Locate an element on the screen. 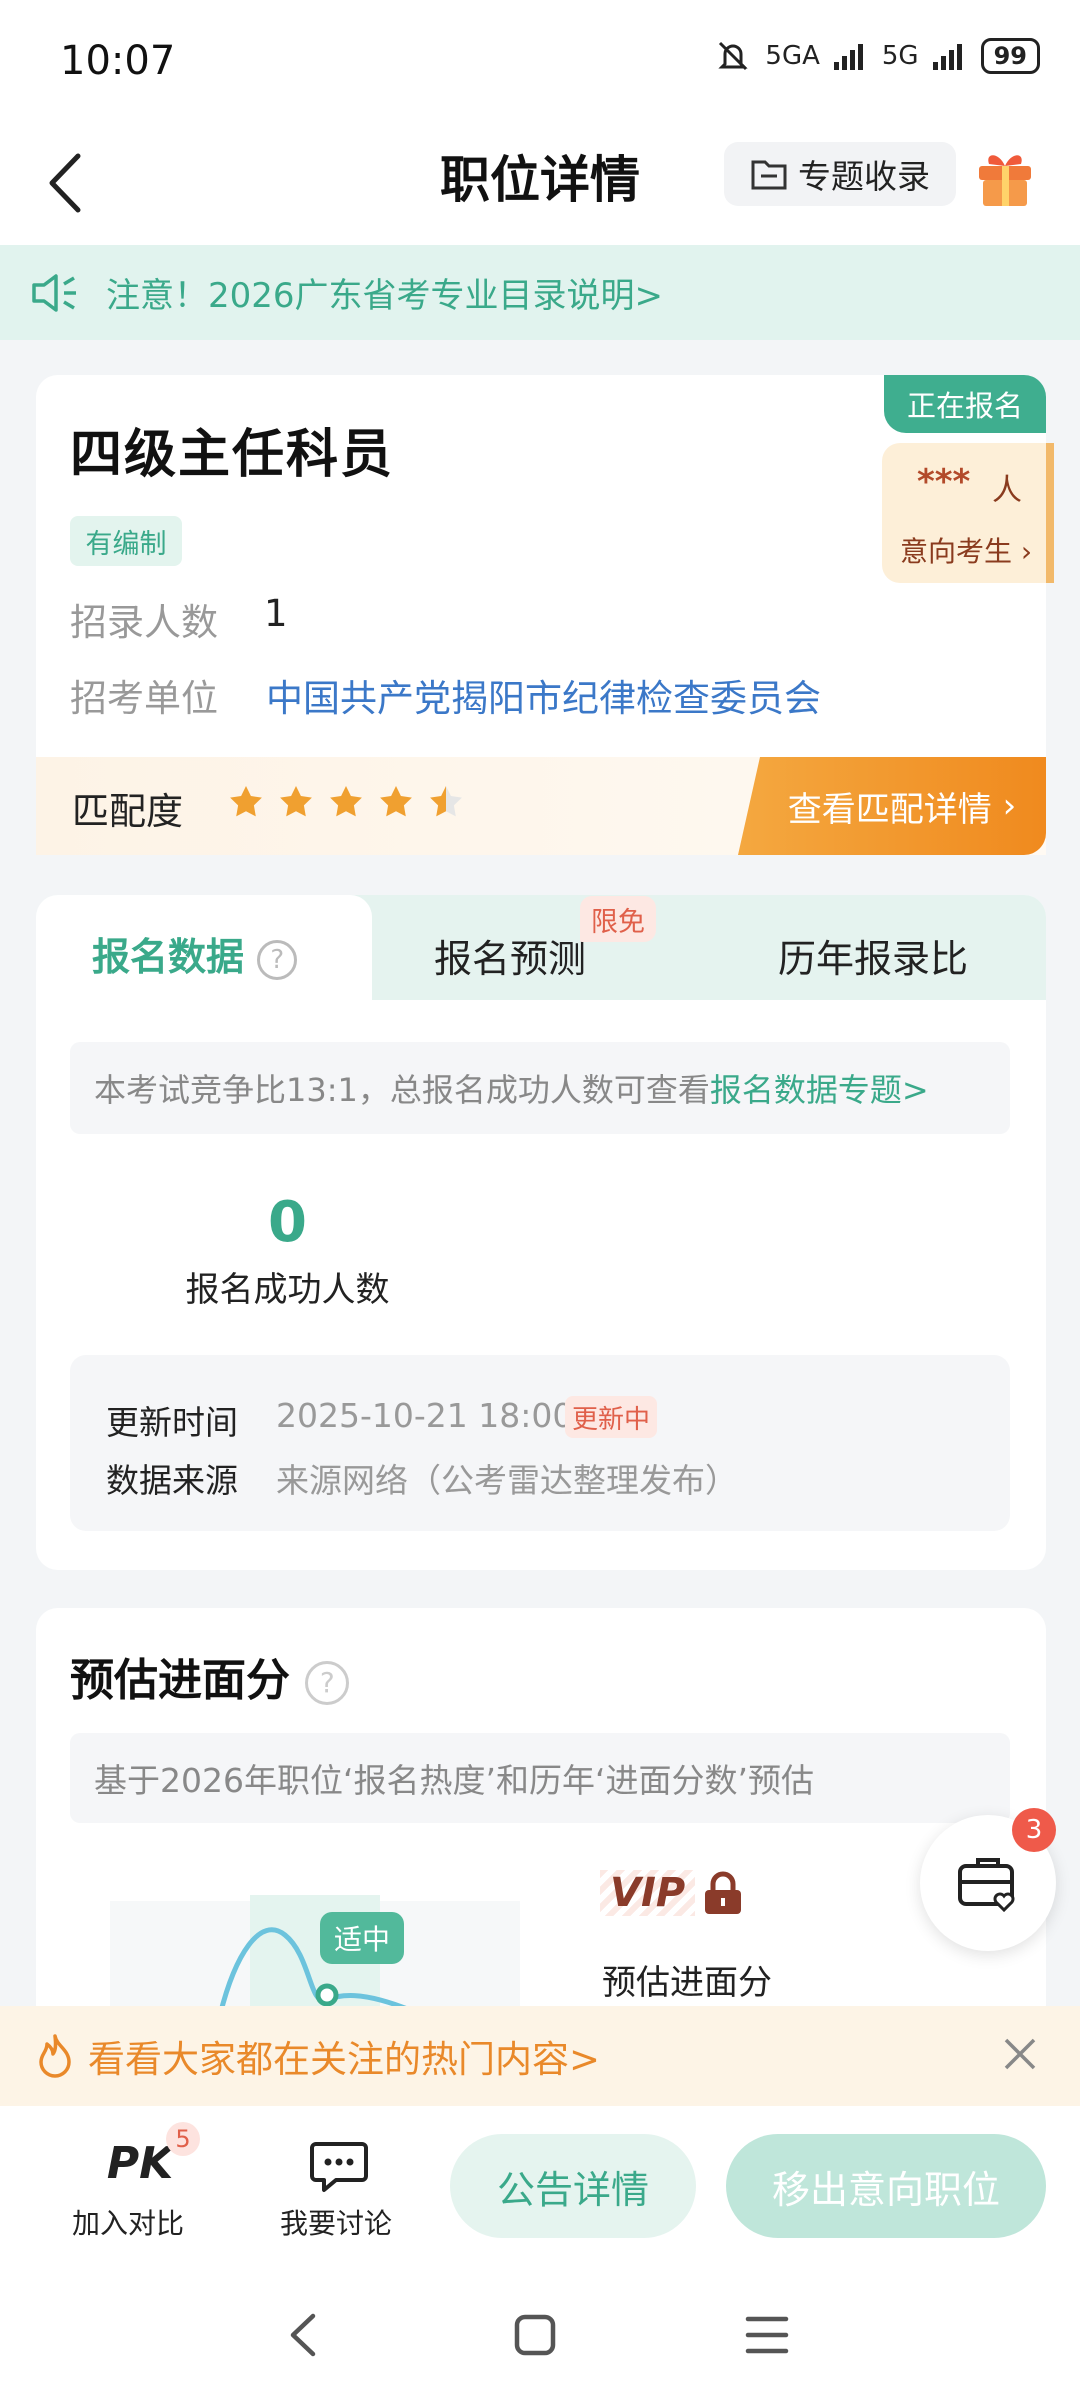 Image resolution: width=1080 pixels, height=2400 pixels. estimated-score-label: 预估进面分 is located at coordinates (687, 1983).